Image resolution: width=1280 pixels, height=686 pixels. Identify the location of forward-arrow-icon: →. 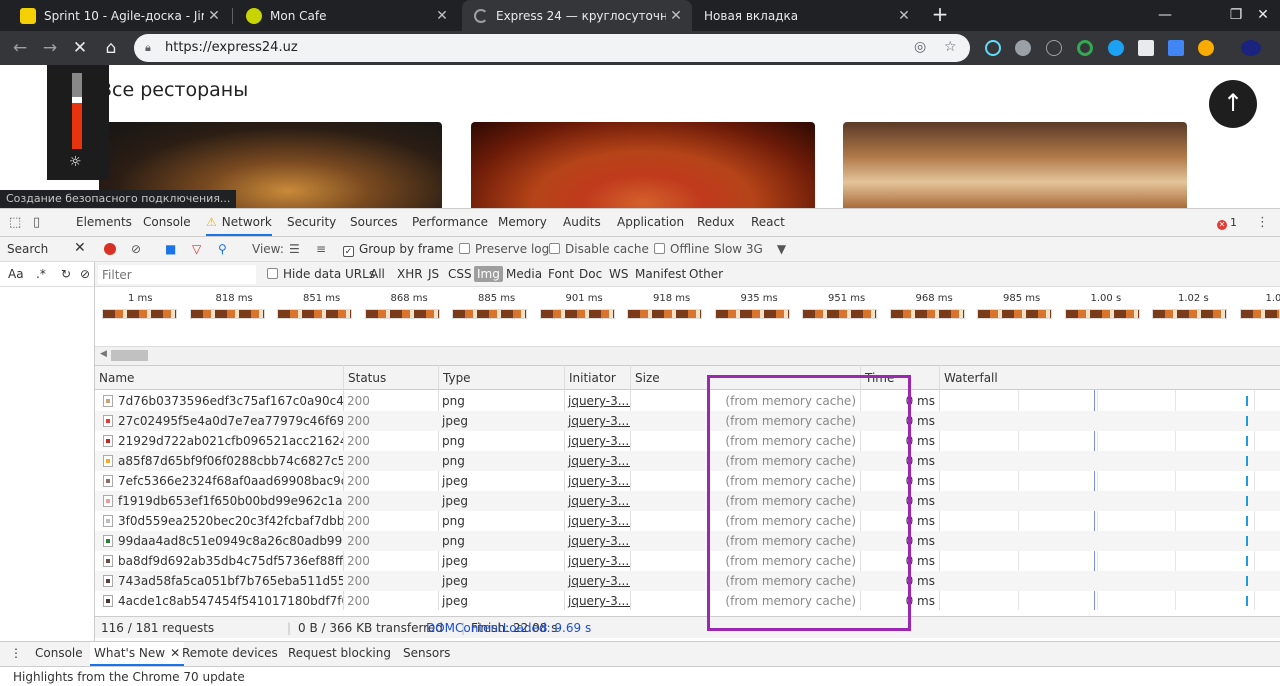
(50, 48).